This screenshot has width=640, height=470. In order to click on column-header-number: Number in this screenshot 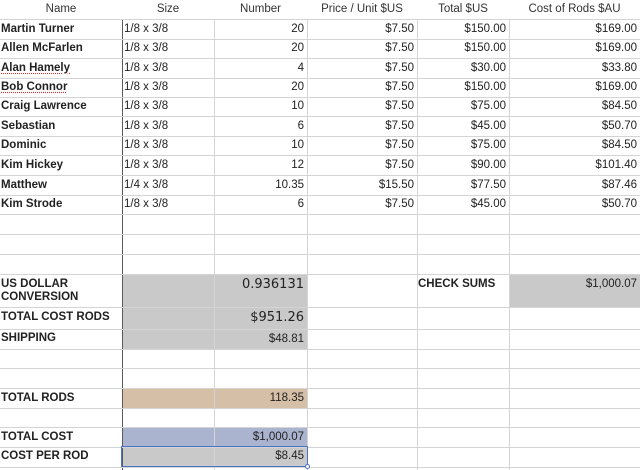, I will do `click(260, 9)`.